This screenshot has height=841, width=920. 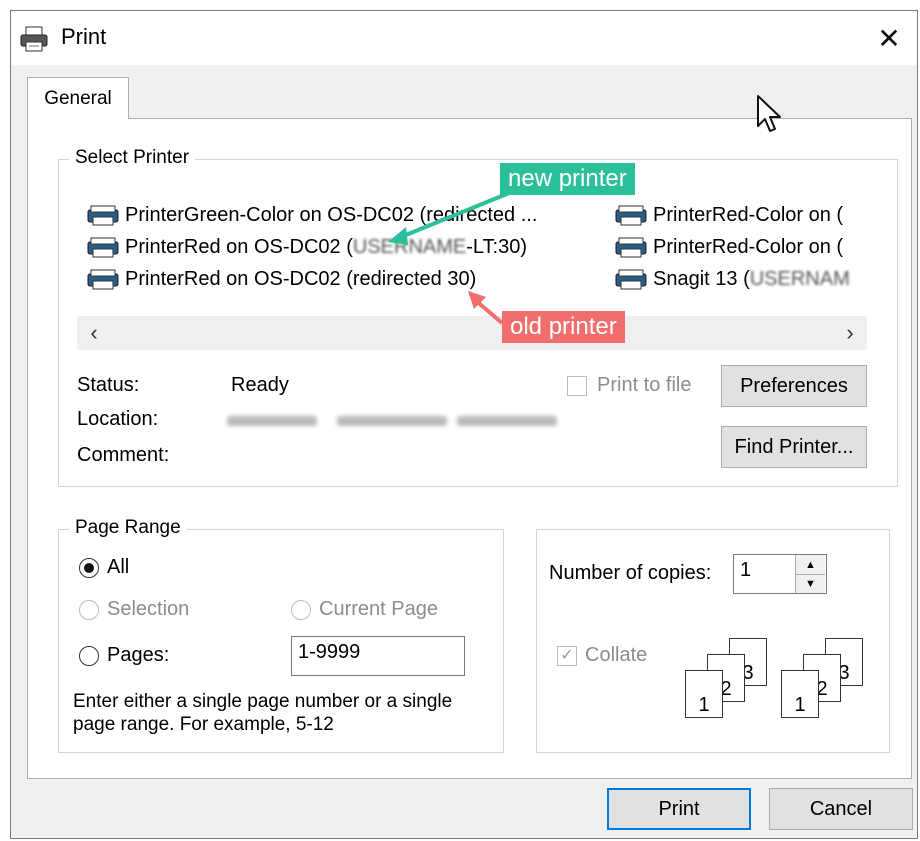 I want to click on tab-general: General, so click(x=78, y=98).